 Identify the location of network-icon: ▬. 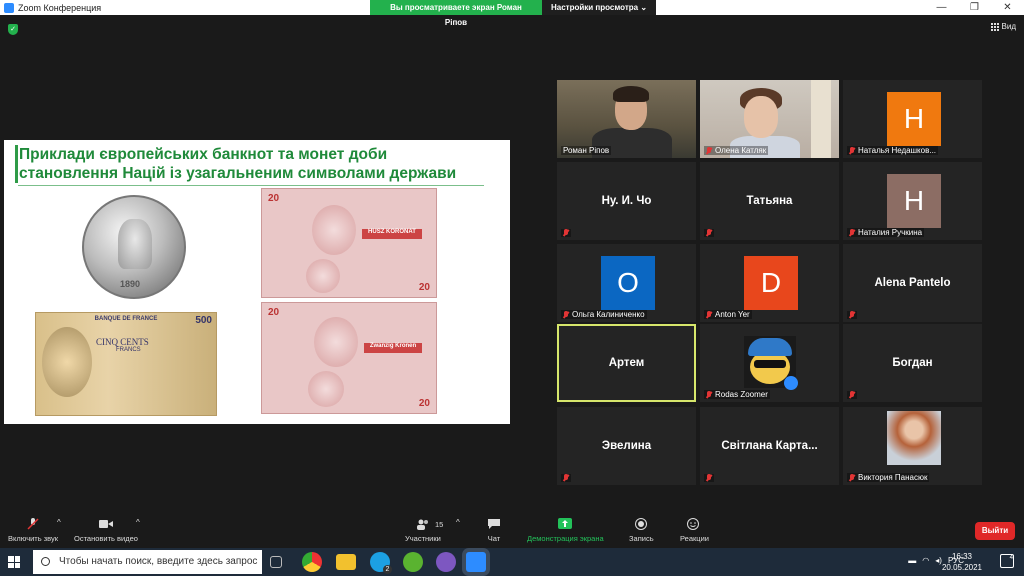
(912, 560).